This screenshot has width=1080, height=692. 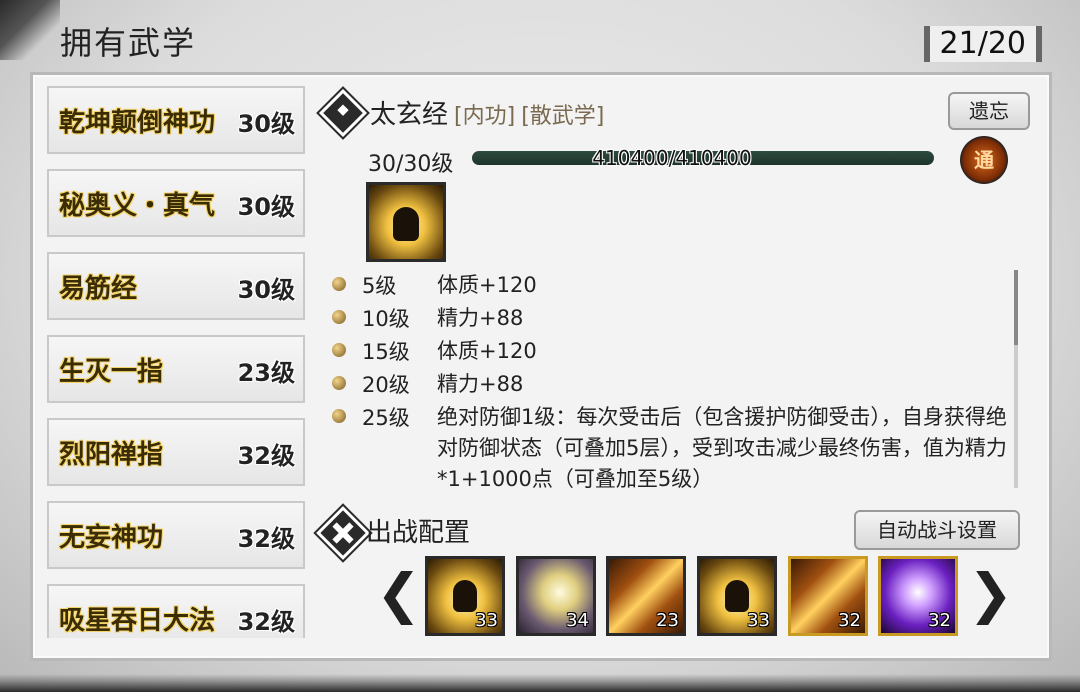 What do you see at coordinates (563, 116) in the screenshot?
I see `skill-category-tag: [散武学]` at bounding box center [563, 116].